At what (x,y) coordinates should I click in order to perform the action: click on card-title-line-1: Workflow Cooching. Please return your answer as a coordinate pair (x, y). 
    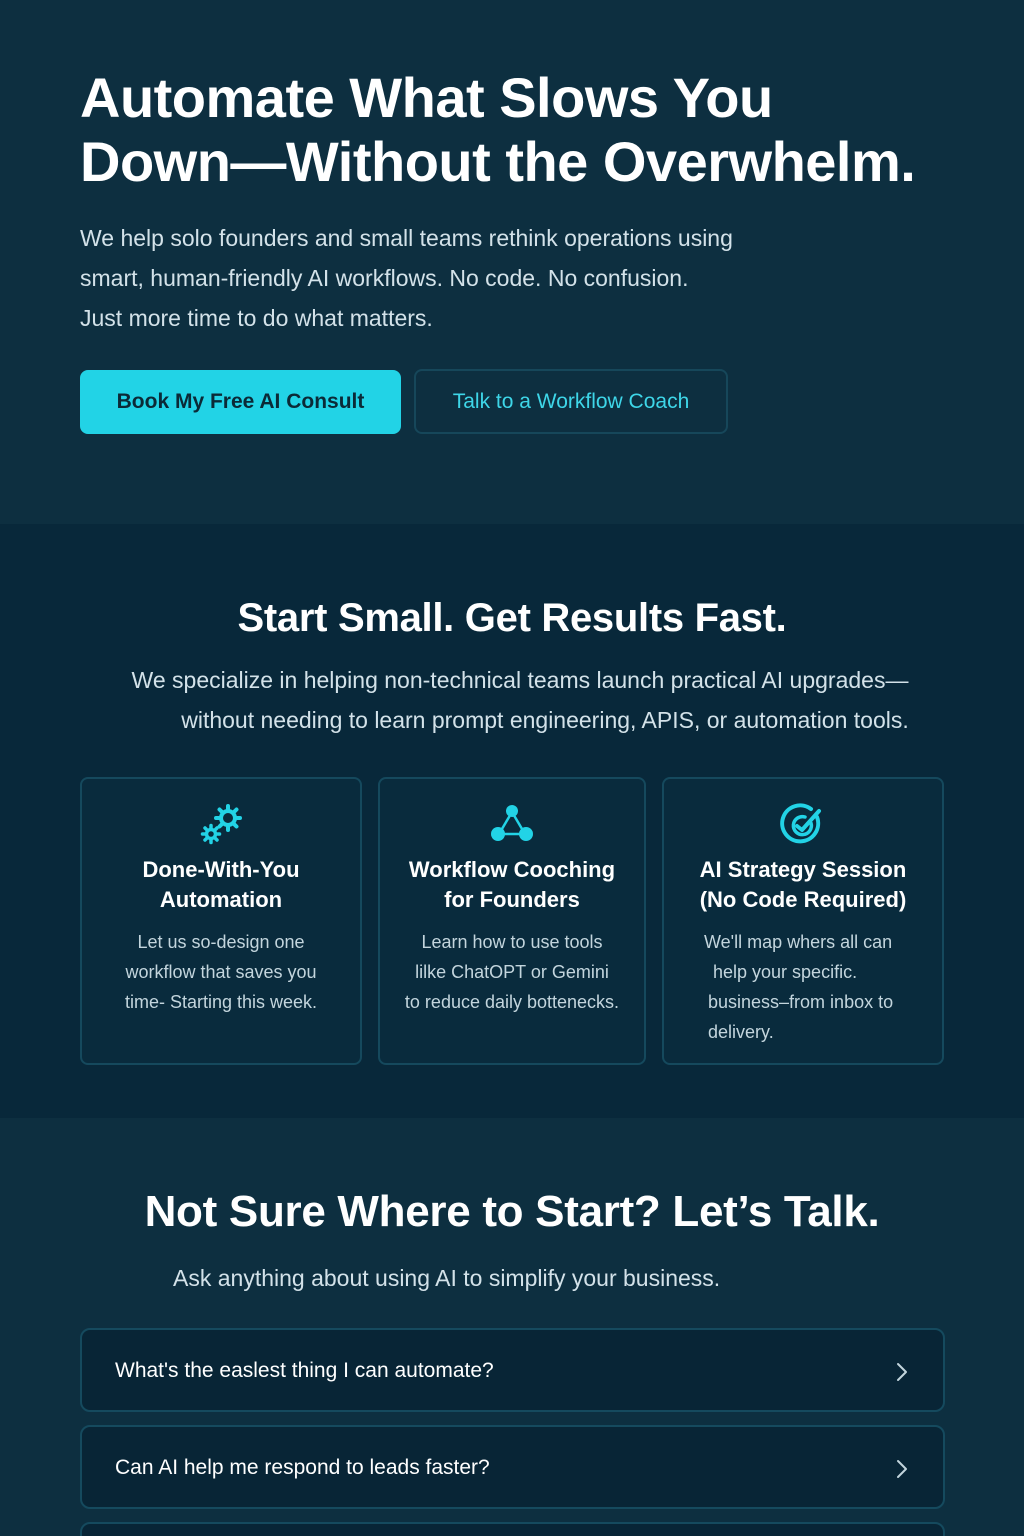
    Looking at the image, I should click on (512, 869).